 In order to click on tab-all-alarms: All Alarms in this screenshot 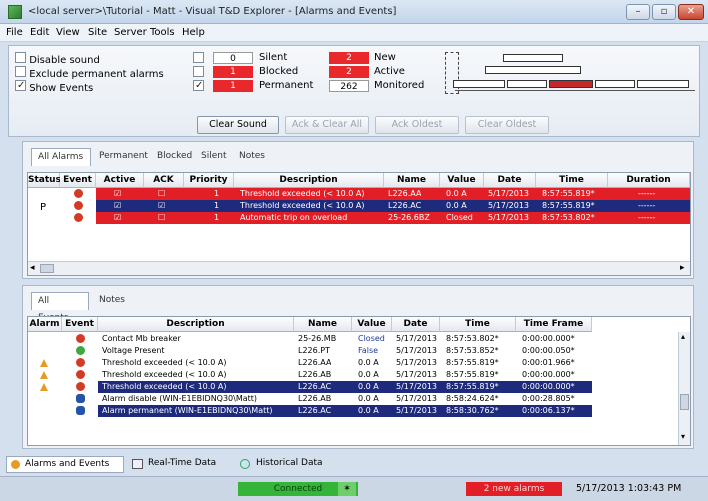, I will do `click(61, 157)`.